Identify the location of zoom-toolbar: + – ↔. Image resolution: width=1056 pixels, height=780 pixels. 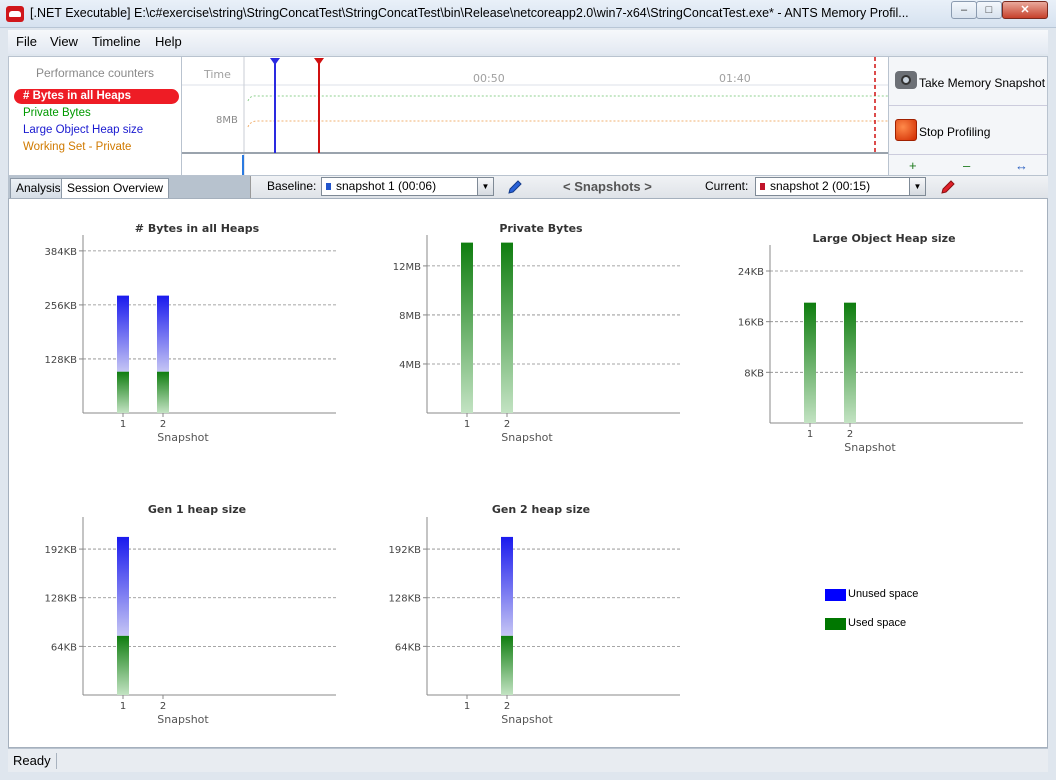
(968, 165).